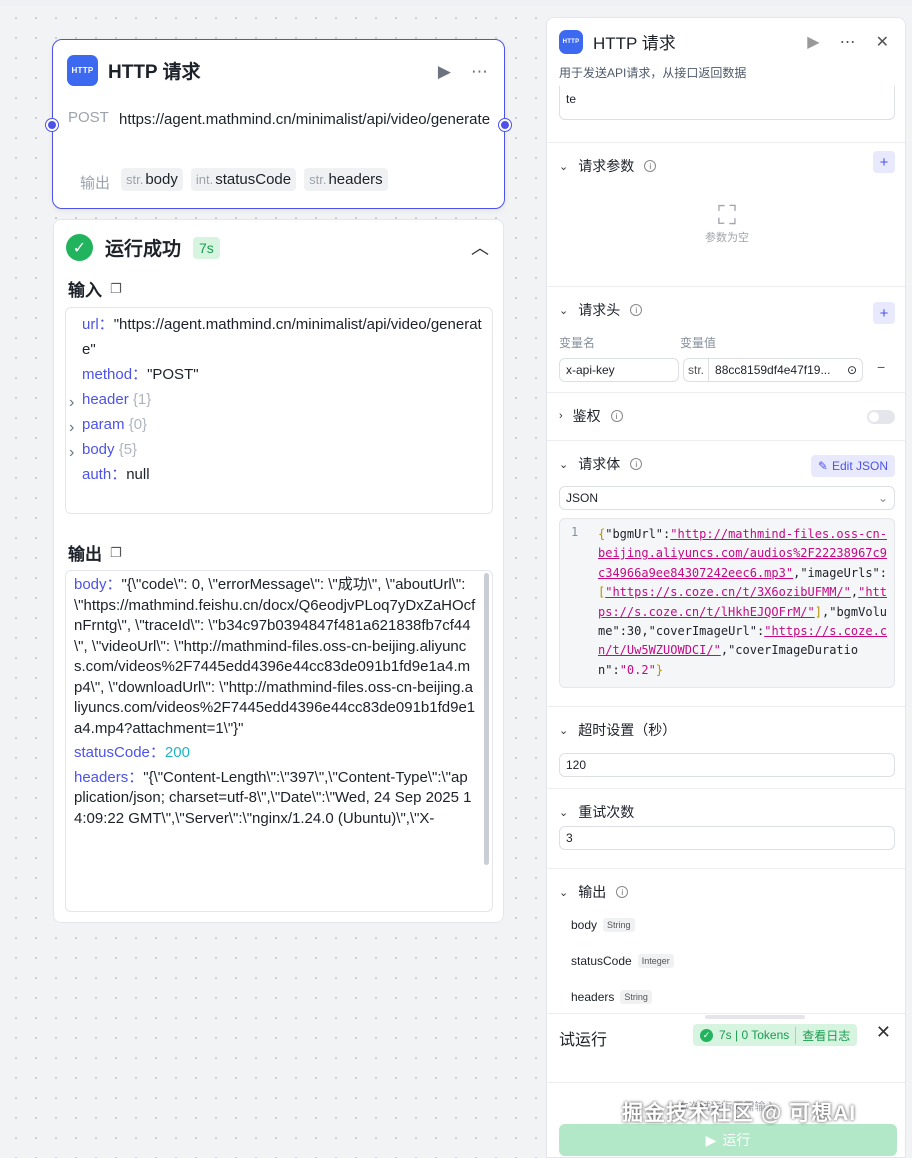 The image size is (912, 1158). Describe the element at coordinates (480, 247) in the screenshot. I see `collapse-chevron-icon: ︿` at that location.